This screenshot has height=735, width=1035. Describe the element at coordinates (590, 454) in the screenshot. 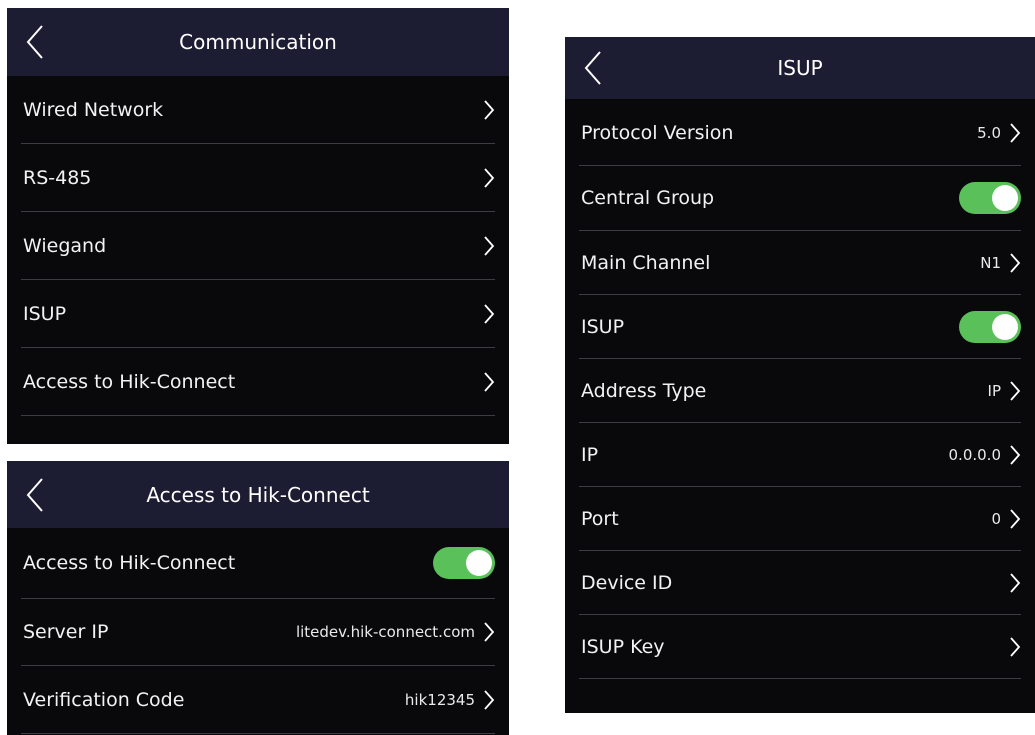

I see `setting-label: IP` at that location.